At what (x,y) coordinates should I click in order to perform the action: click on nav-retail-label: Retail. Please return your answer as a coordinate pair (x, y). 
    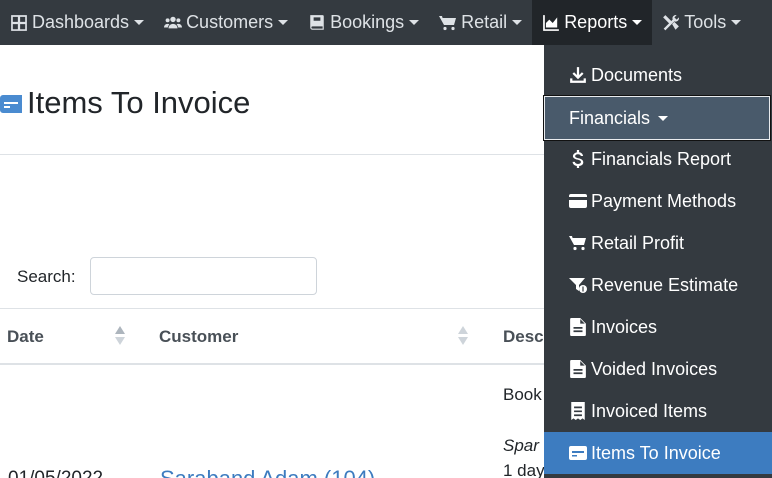
    Looking at the image, I should click on (484, 22).